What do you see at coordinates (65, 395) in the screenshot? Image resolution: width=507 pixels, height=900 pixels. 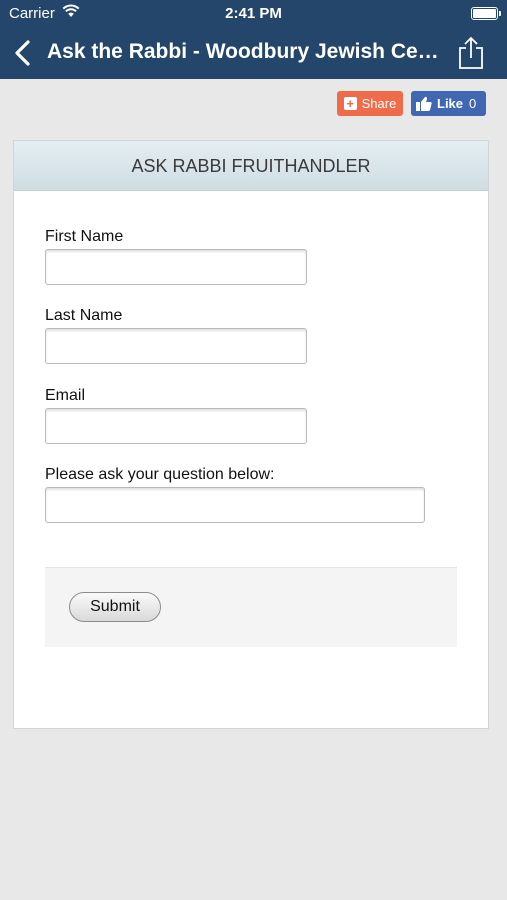 I see `email-label: Email` at bounding box center [65, 395].